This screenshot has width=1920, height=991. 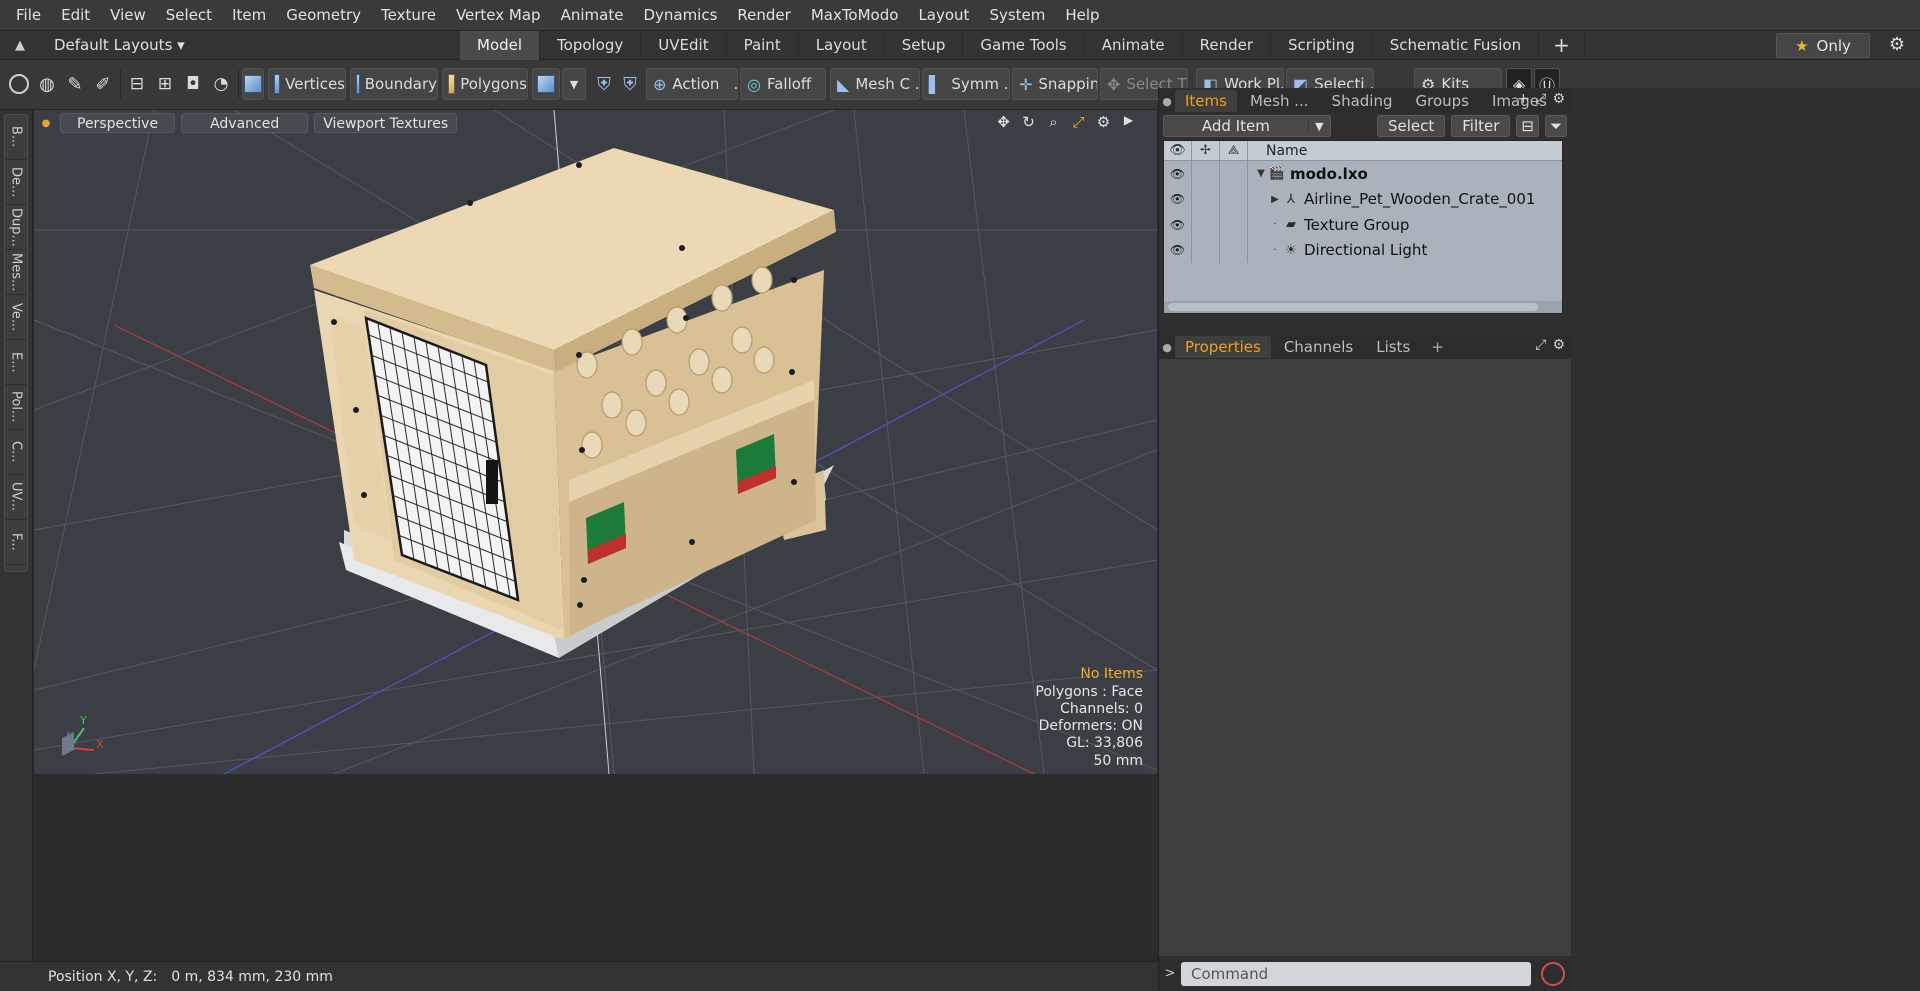 What do you see at coordinates (1553, 973) in the screenshot?
I see `record-macro-icon` at bounding box center [1553, 973].